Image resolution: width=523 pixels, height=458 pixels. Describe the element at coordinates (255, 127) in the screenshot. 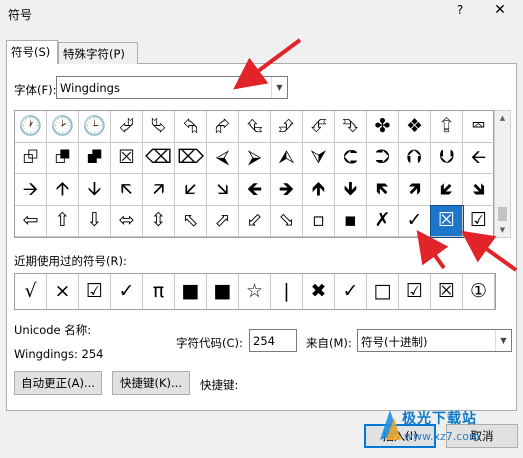

I see `symbol-cell: ⮴` at that location.